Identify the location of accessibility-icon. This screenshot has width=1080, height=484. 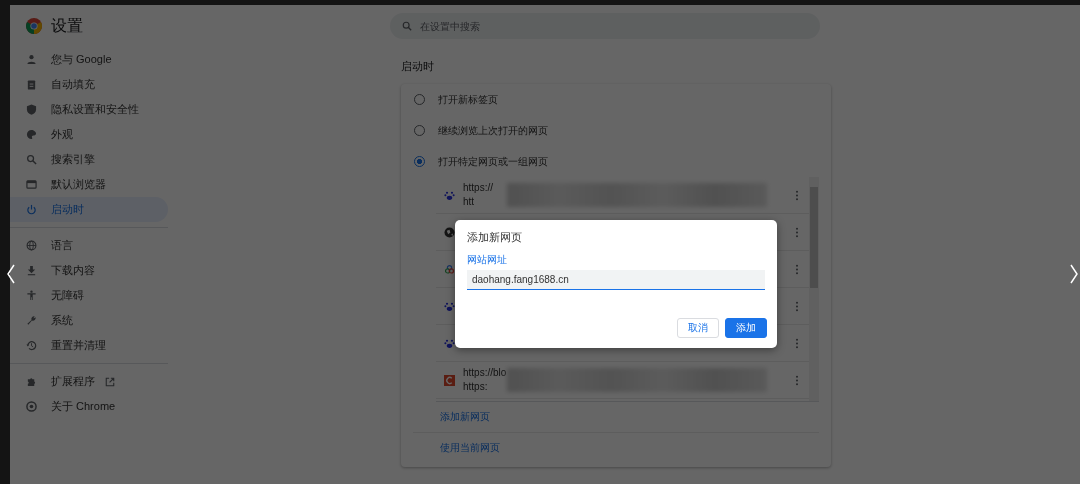
(31, 295).